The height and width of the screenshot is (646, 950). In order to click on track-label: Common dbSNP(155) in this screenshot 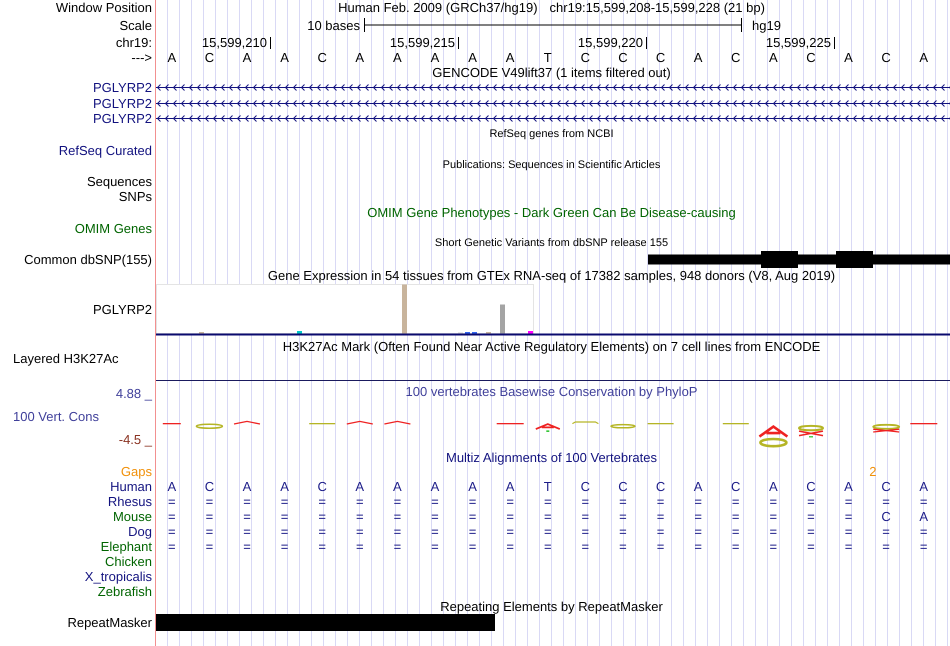, I will do `click(88, 259)`.